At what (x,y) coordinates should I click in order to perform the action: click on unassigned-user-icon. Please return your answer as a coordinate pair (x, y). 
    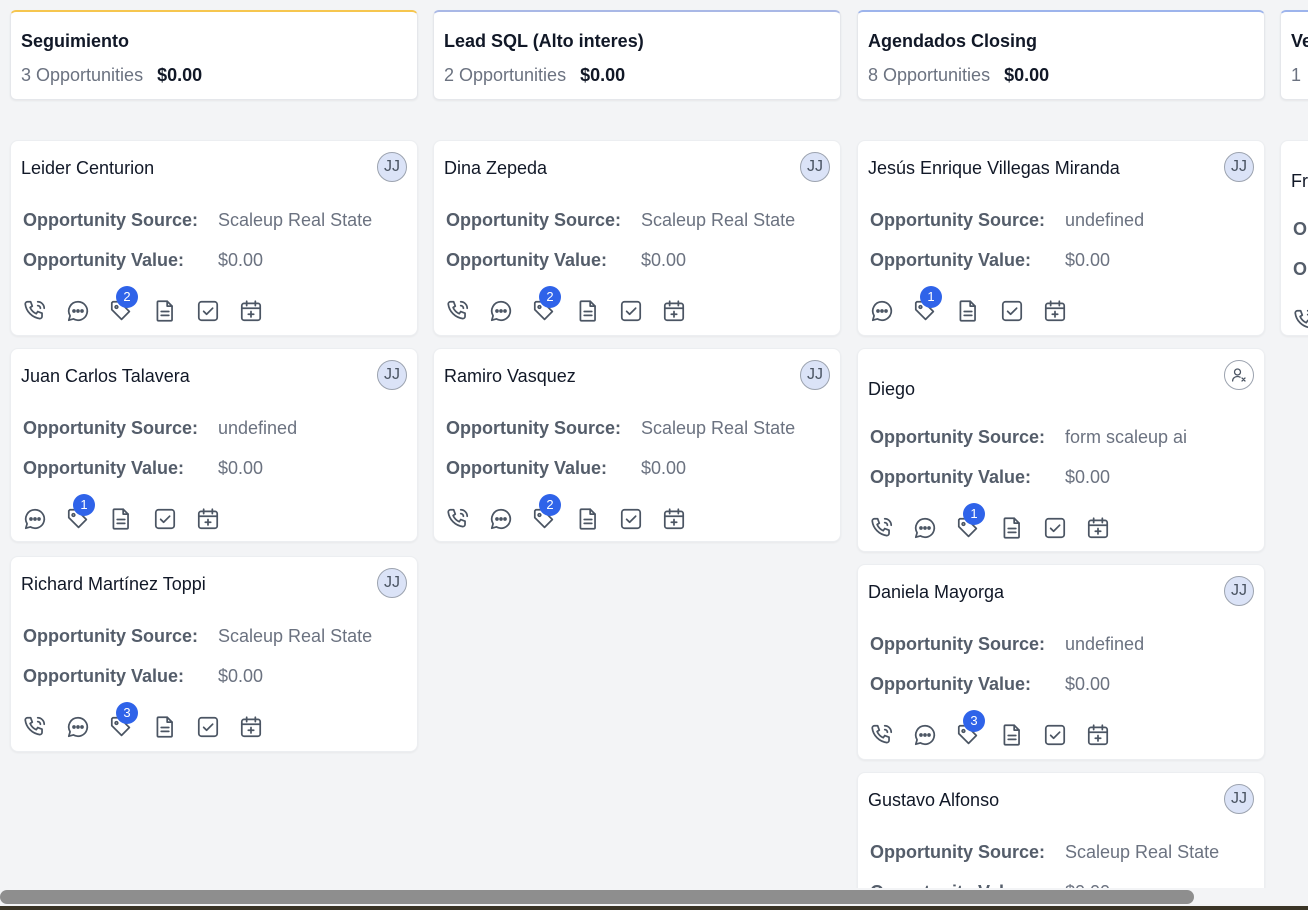
    Looking at the image, I should click on (1239, 375).